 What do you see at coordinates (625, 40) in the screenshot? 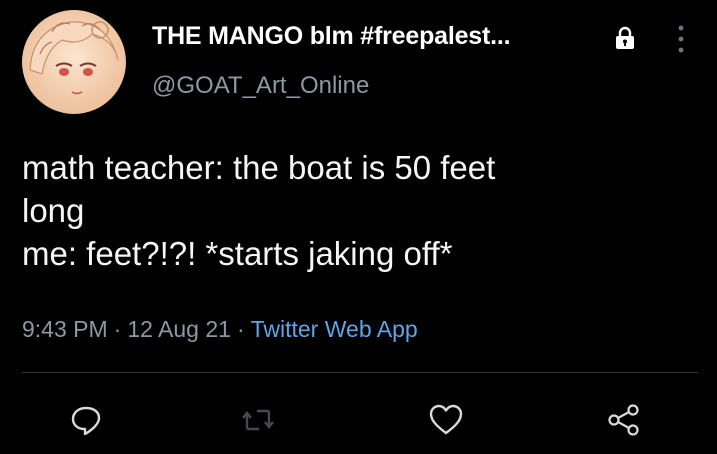
I see `lock-icon` at bounding box center [625, 40].